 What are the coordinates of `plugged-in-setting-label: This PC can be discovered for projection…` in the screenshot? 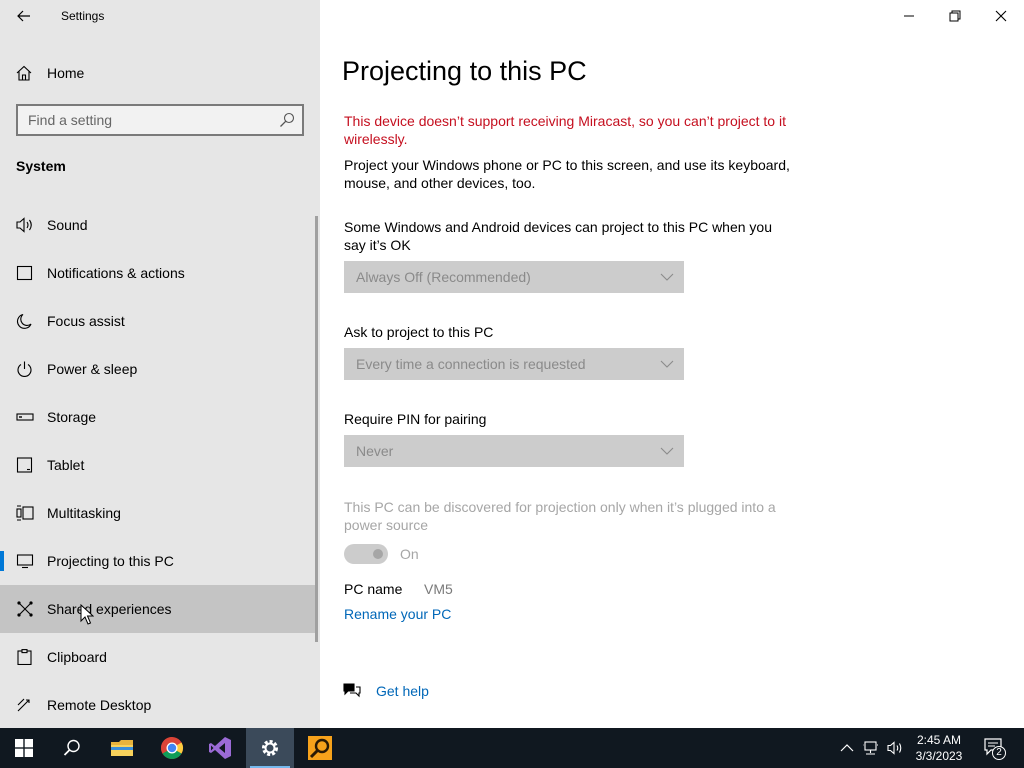 It's located at (560, 516).